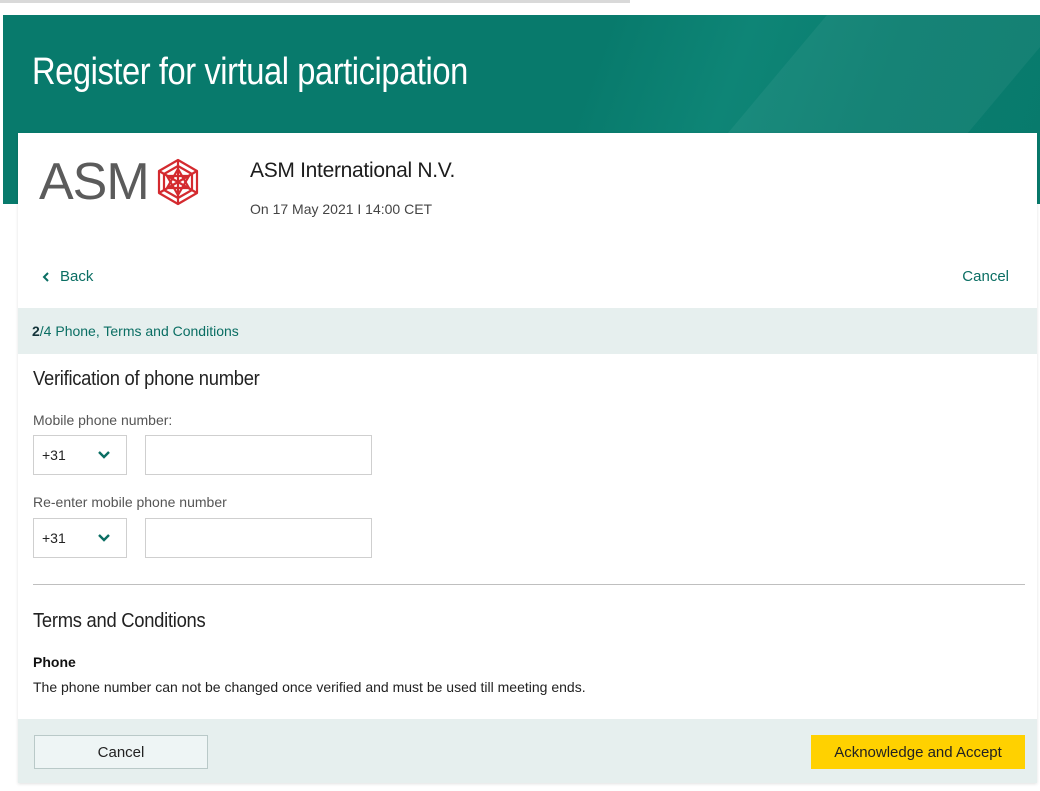 The height and width of the screenshot is (791, 1040). What do you see at coordinates (177, 182) in the screenshot?
I see `asm-logo-mark-icon` at bounding box center [177, 182].